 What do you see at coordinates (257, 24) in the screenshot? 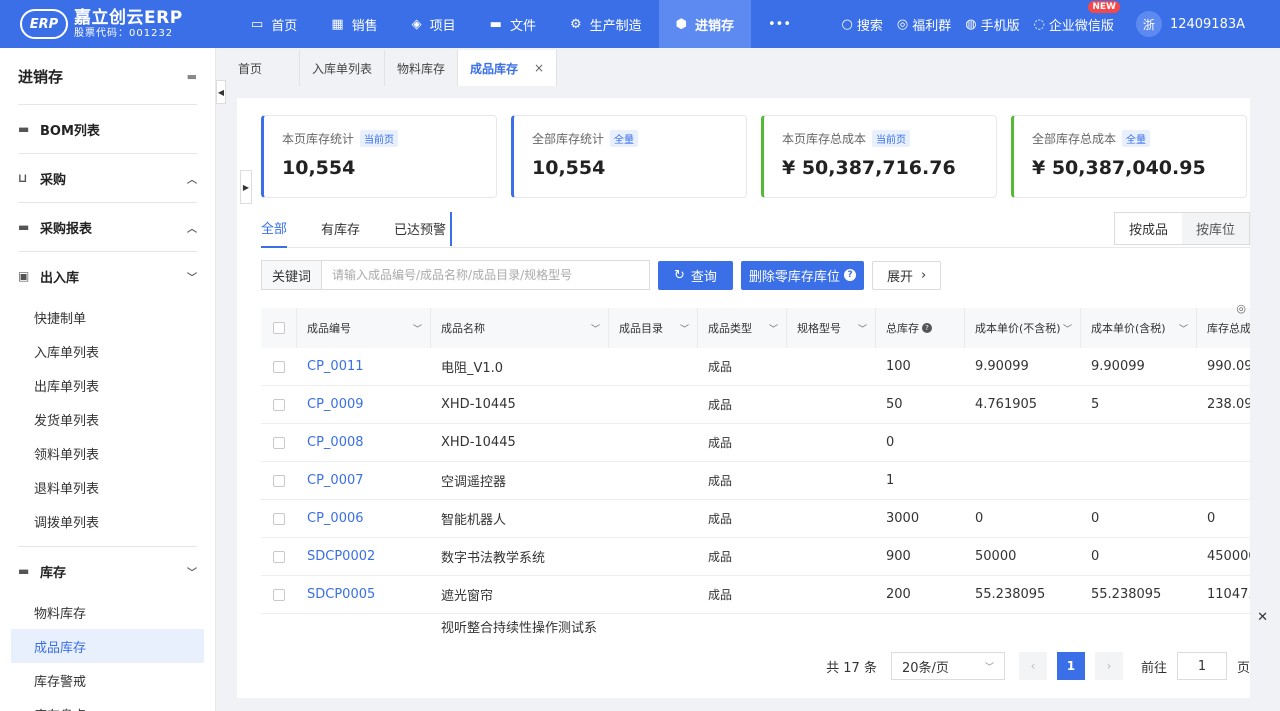
I see `monitor-icon: ▭` at bounding box center [257, 24].